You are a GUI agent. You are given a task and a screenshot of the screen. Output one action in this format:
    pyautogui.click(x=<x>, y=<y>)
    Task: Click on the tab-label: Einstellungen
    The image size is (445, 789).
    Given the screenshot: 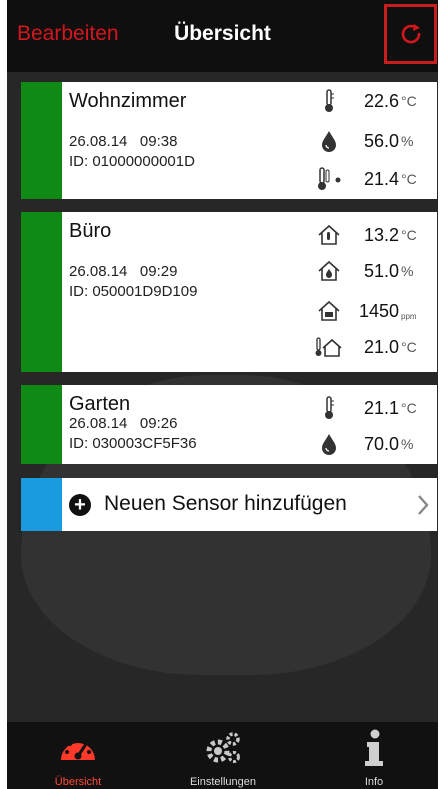 What is the action you would take?
    pyautogui.click(x=223, y=782)
    